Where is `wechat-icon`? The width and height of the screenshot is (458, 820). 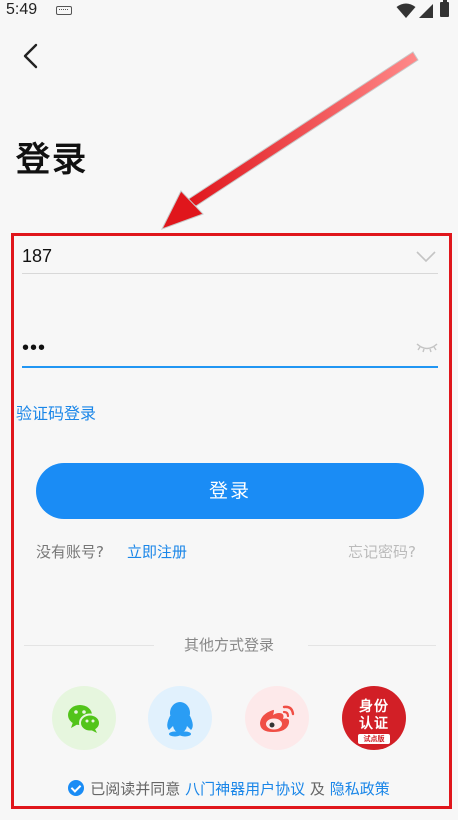
wechat-icon is located at coordinates (84, 719).